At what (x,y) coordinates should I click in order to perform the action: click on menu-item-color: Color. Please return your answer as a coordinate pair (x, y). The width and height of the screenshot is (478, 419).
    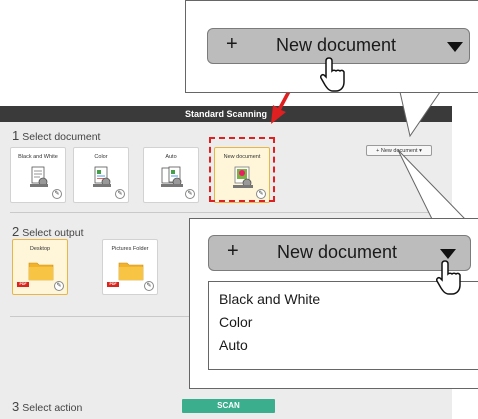
    Looking at the image, I should click on (235, 322).